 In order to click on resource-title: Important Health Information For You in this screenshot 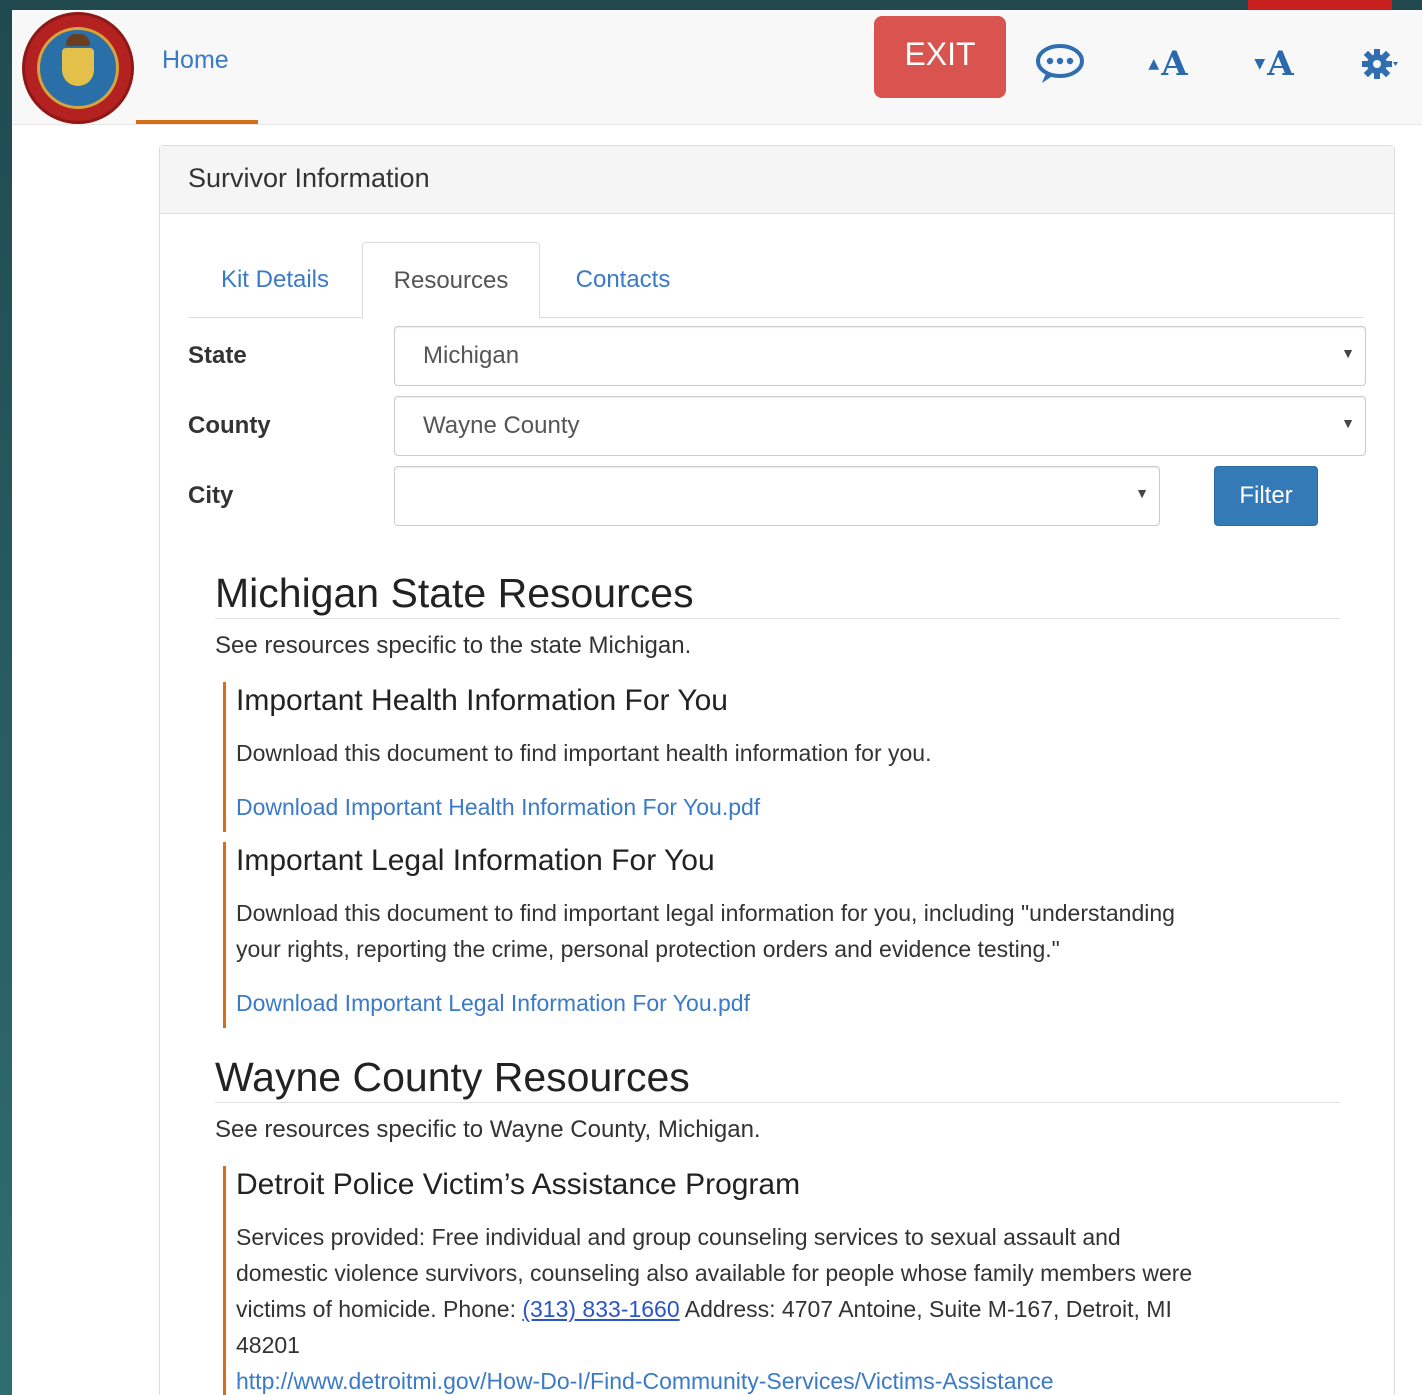, I will do `click(482, 700)`.